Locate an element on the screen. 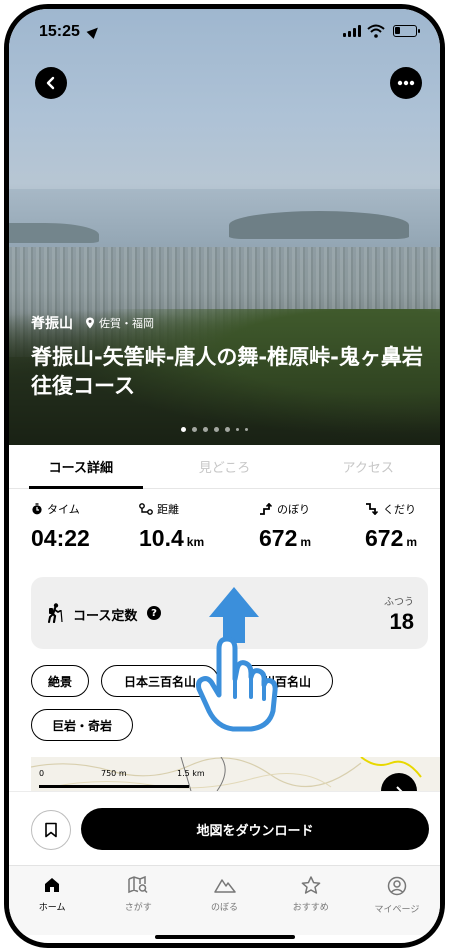 The height and width of the screenshot is (952, 449). stat-ascent-label: のぼり is located at coordinates (293, 509).